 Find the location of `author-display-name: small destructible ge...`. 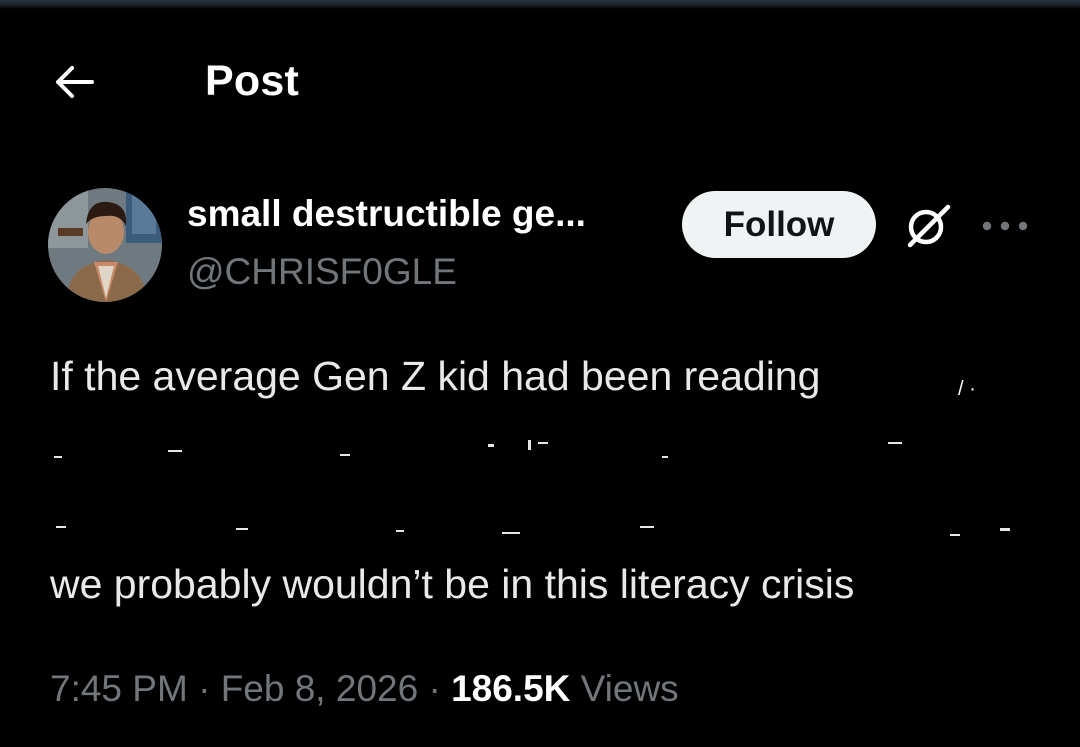

author-display-name: small destructible ge... is located at coordinates (417, 214).